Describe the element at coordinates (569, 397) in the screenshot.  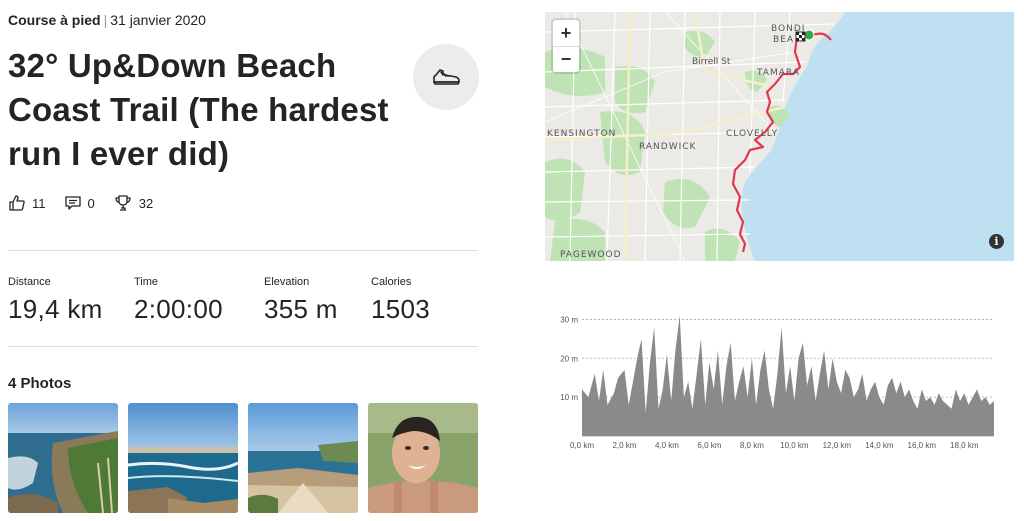
I see `y-tick-label: 10 m` at that location.